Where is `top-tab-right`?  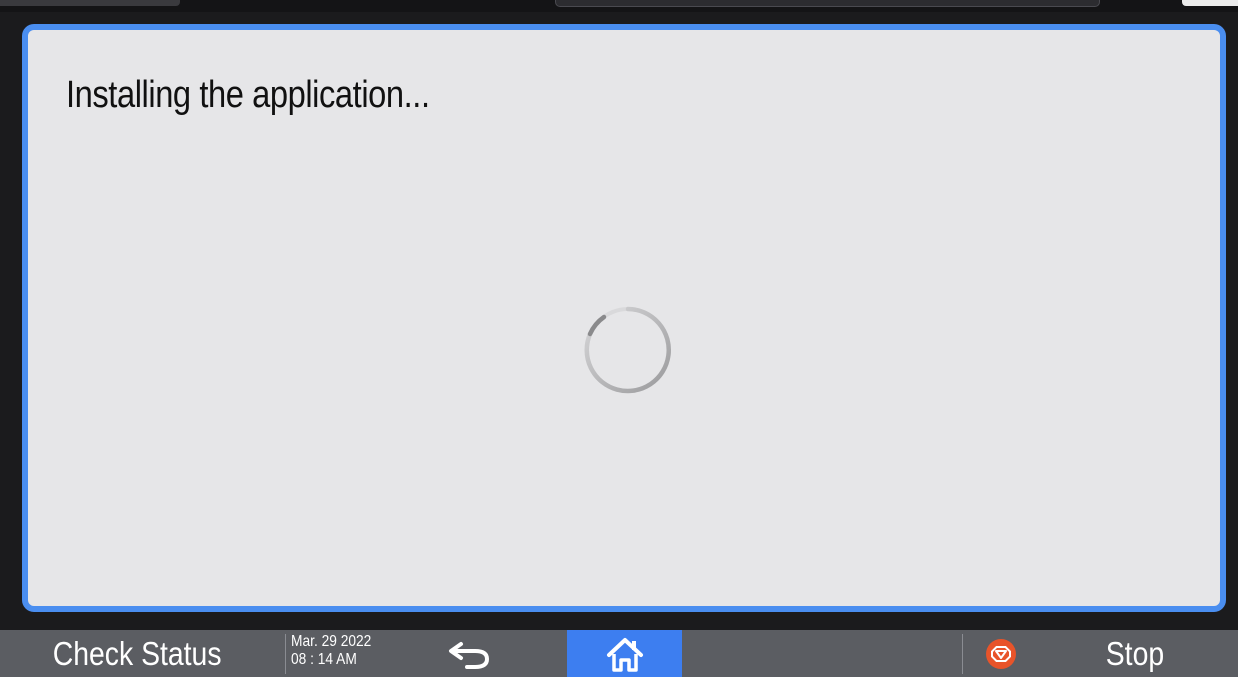
top-tab-right is located at coordinates (1210, 3).